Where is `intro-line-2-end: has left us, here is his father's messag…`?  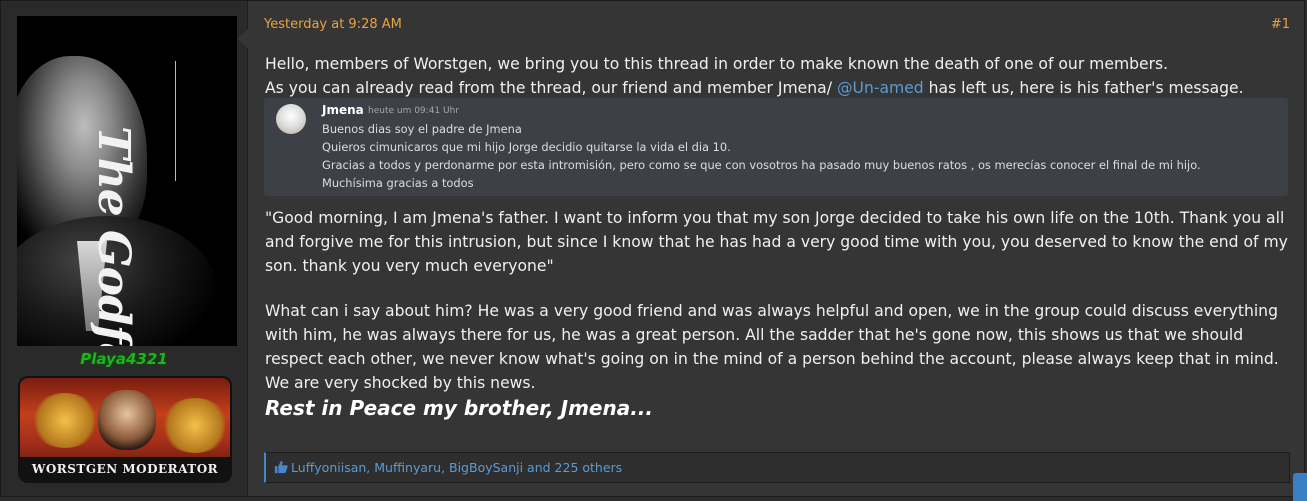
intro-line-2-end: has left us, here is his father's messag… is located at coordinates (1083, 88).